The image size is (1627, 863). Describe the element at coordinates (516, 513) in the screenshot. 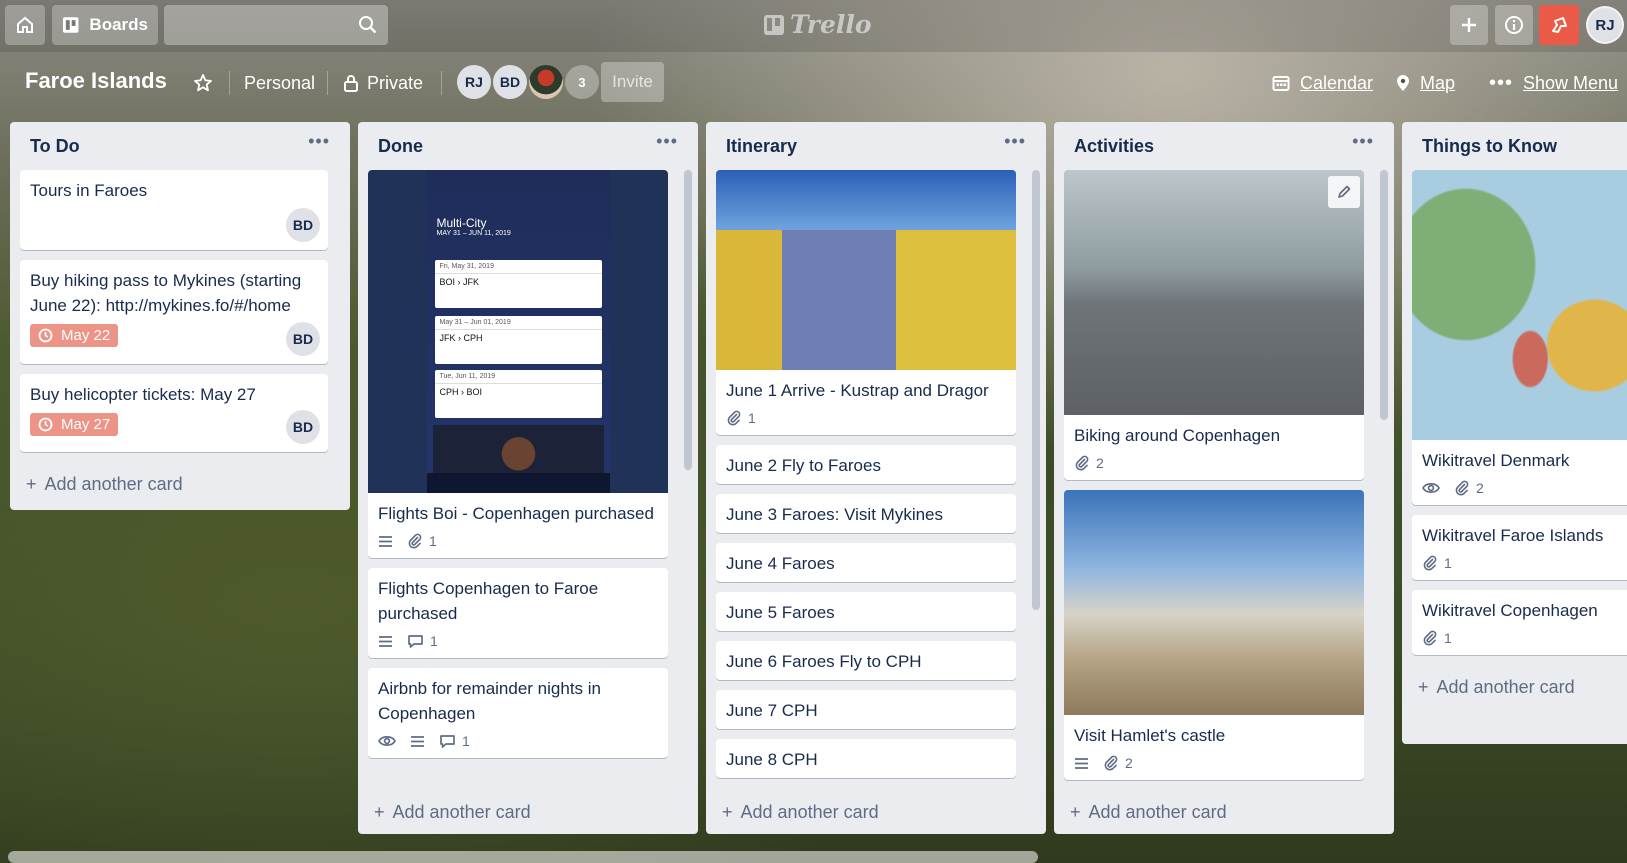

I see `card-title: Flights Boi - Copenhagen purchased` at that location.